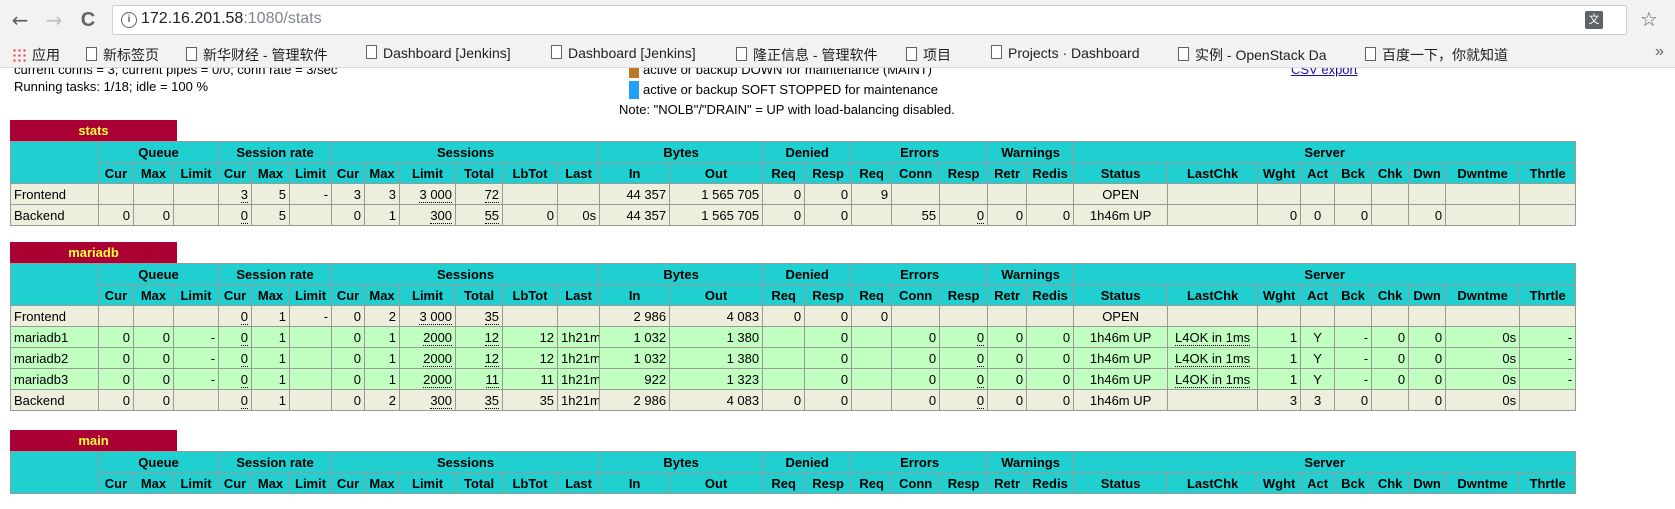  What do you see at coordinates (1548, 483) in the screenshot?
I see `column-header: Thrtle` at bounding box center [1548, 483].